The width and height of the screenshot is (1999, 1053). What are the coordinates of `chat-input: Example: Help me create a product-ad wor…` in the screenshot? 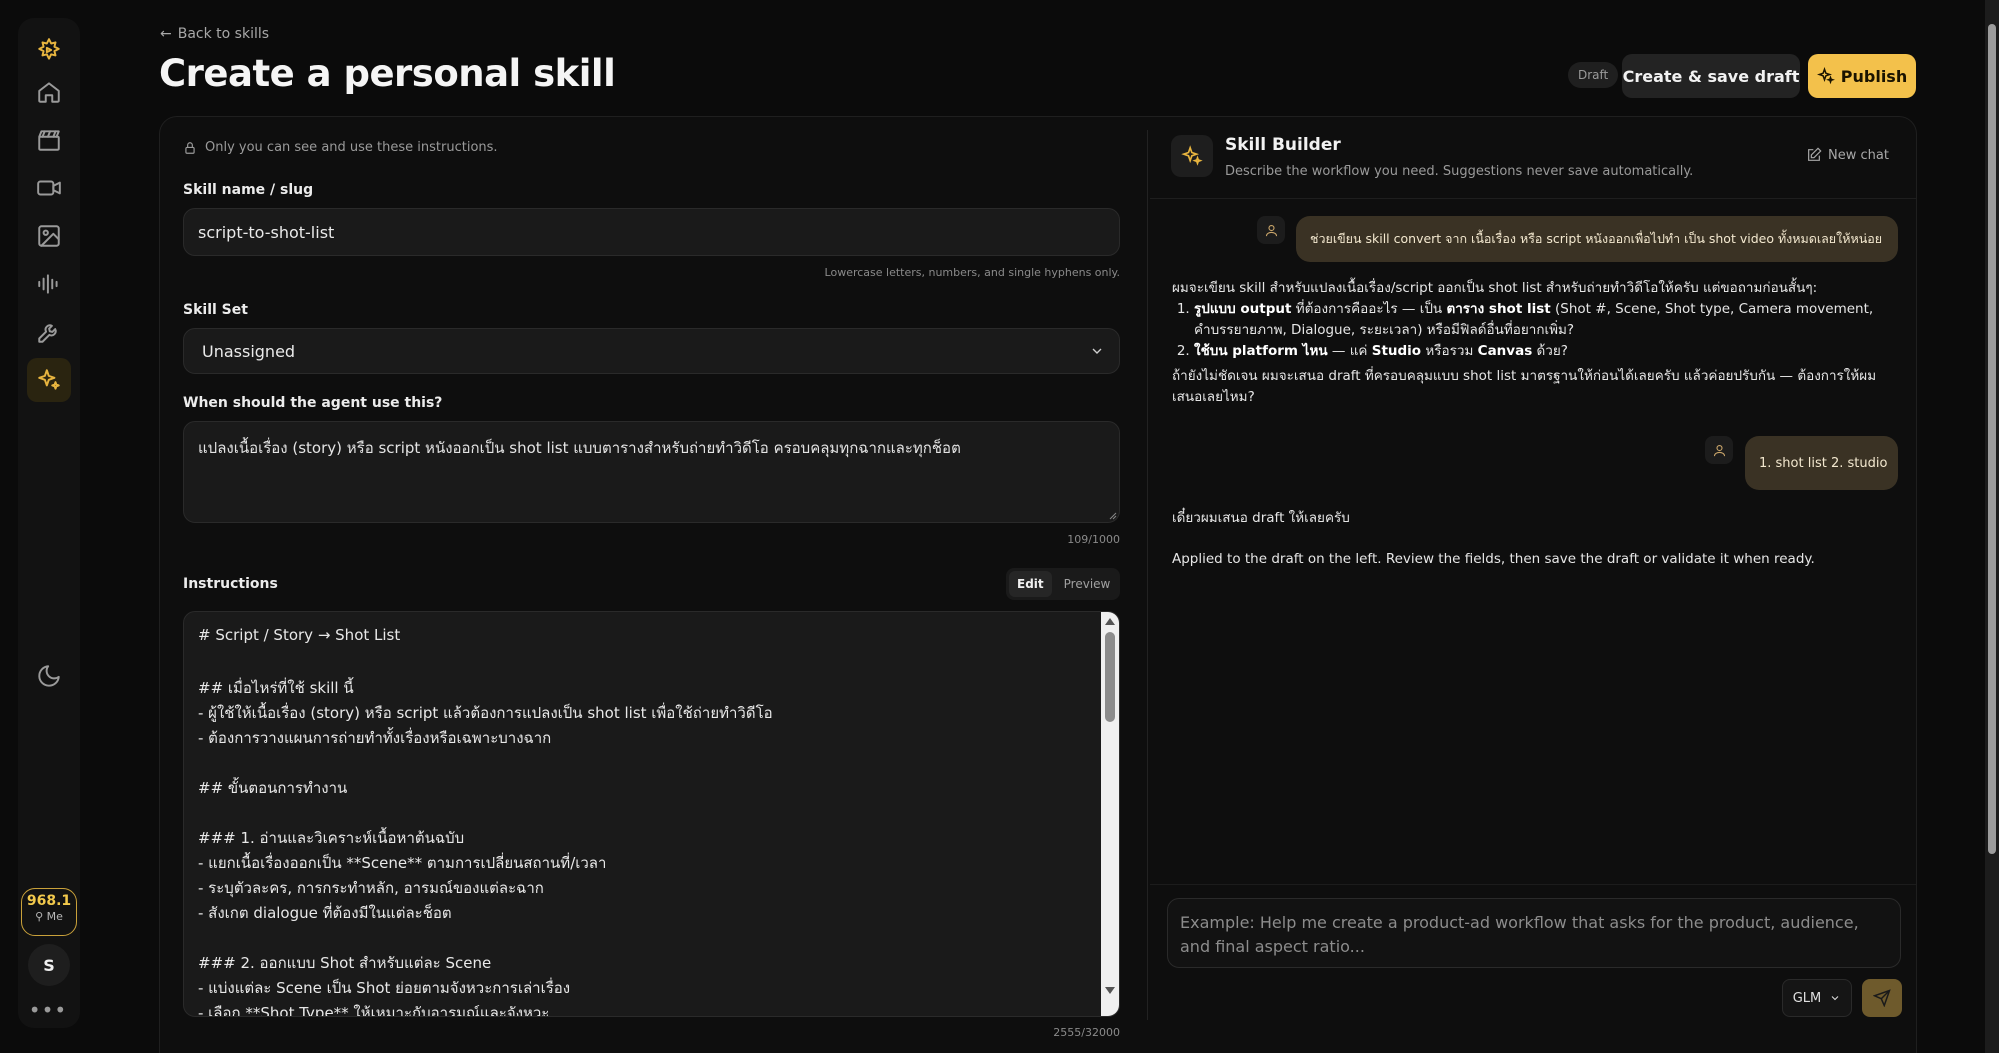 It's located at (1534, 933).